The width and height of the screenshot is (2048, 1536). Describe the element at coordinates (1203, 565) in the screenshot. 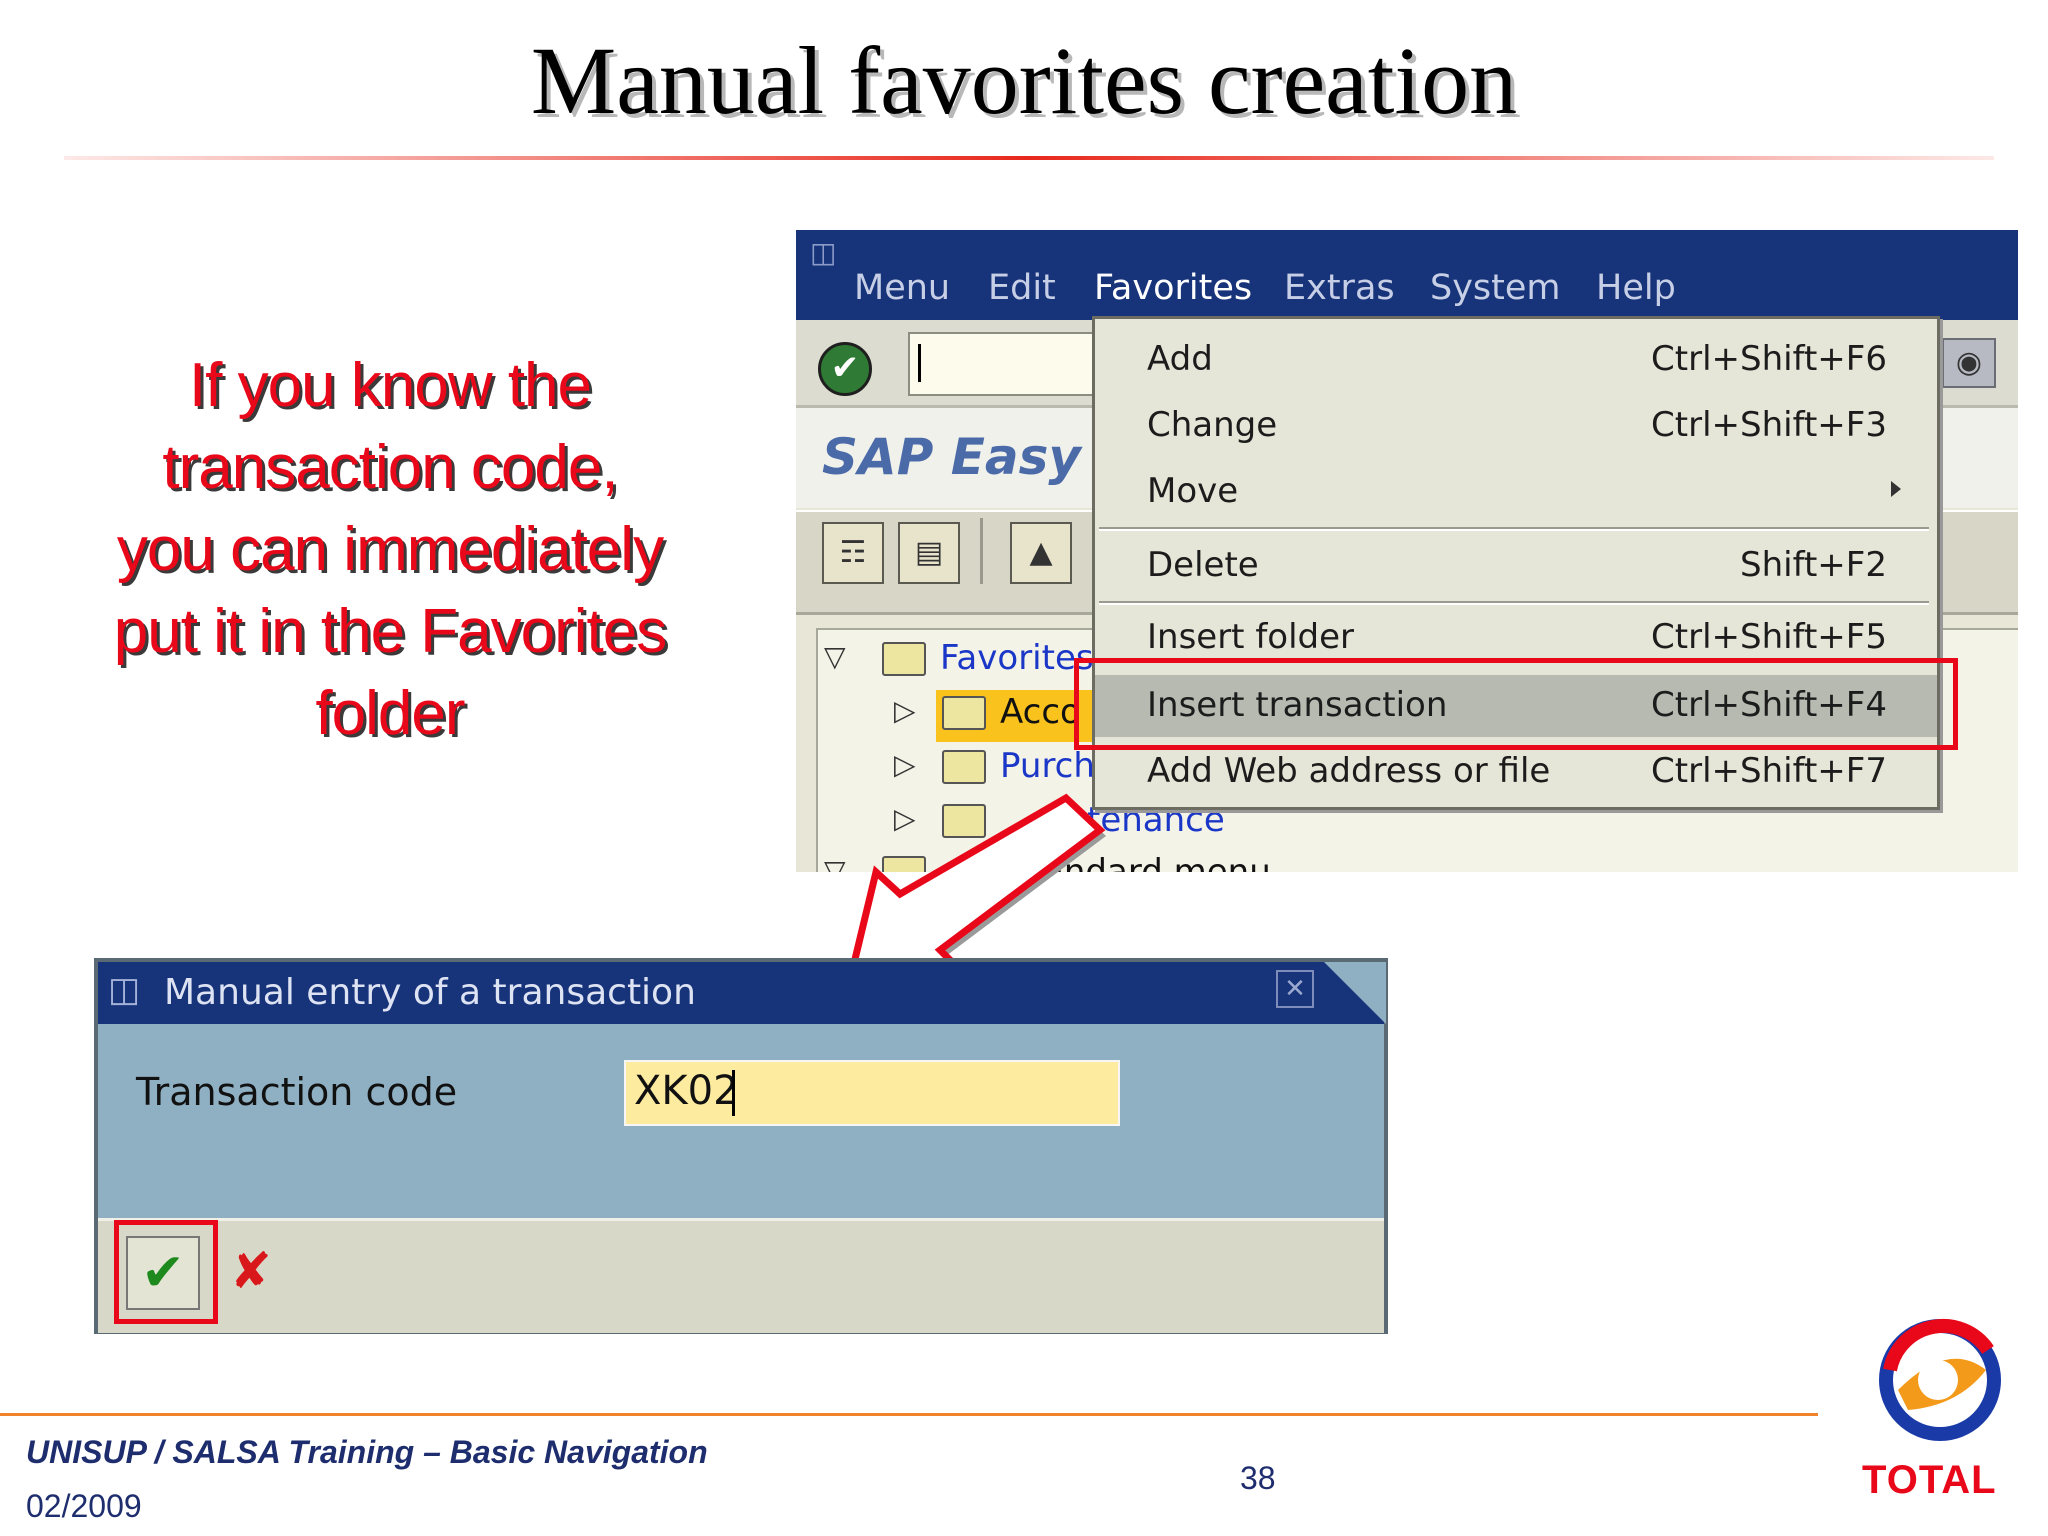

I see `menu-item-label: Delete` at that location.